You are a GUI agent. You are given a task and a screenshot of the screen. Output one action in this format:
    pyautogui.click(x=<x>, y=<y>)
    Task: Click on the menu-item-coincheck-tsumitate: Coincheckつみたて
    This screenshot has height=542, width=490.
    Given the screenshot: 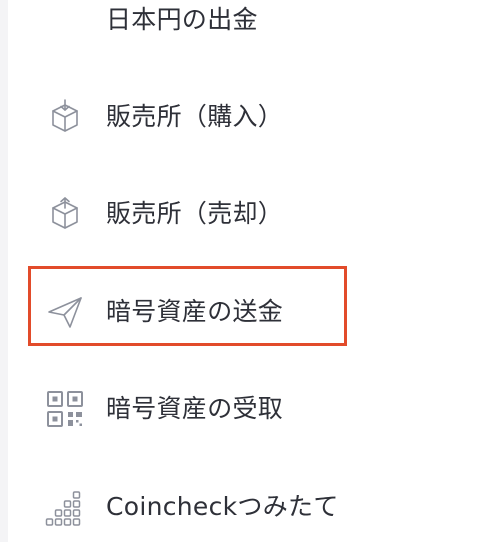 What is the action you would take?
    pyautogui.click(x=249, y=507)
    